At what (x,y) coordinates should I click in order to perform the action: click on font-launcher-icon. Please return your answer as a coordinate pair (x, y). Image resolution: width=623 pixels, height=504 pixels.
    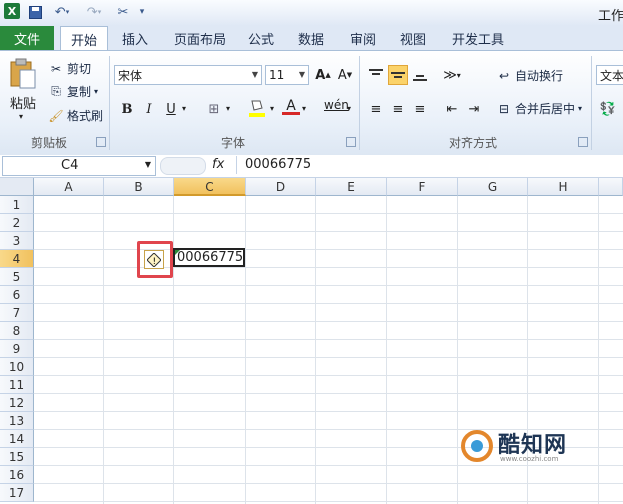
    Looking at the image, I should click on (351, 142).